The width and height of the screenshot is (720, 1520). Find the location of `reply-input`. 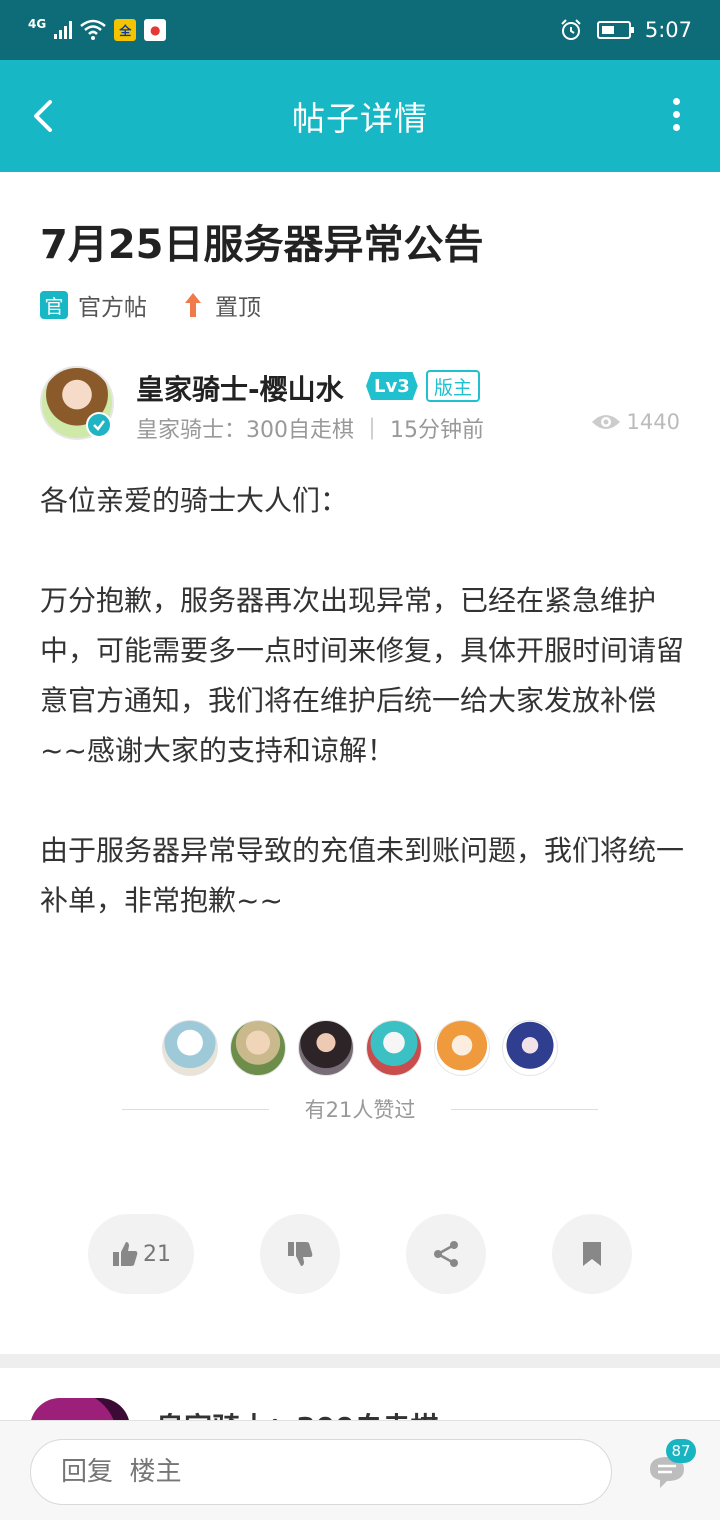

reply-input is located at coordinates (321, 1472).